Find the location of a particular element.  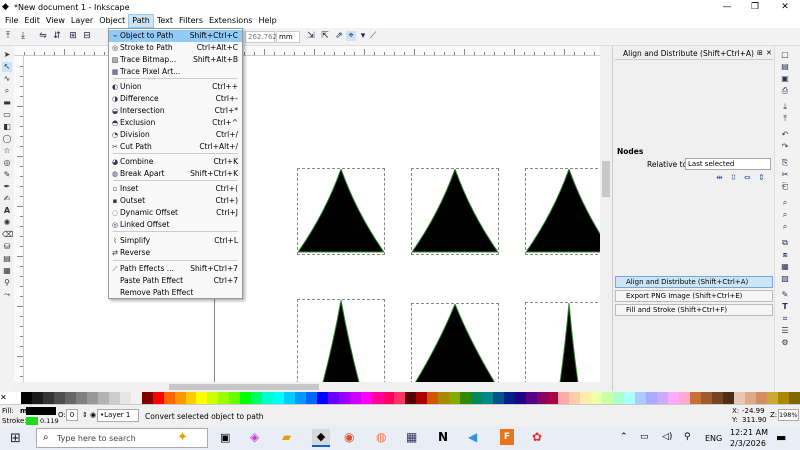

text-font-icon: T is located at coordinates (785, 307).